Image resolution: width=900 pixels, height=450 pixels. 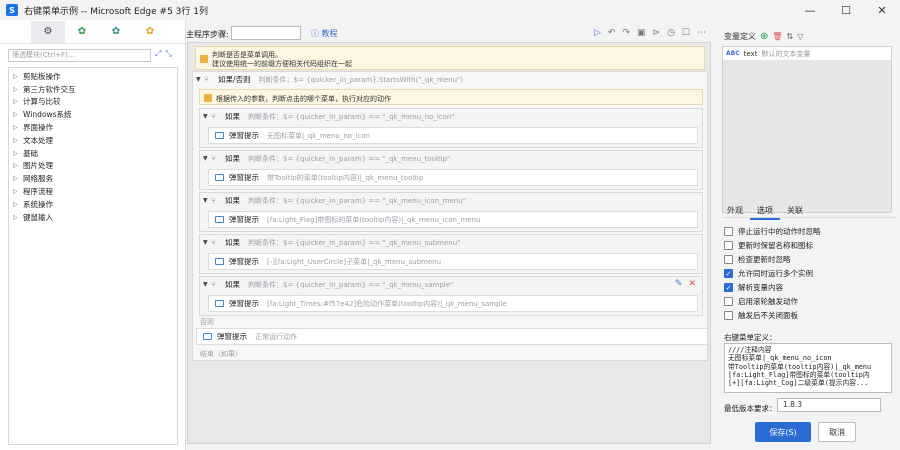 I want to click on tree-item: ▷ 键鼠输入, so click(x=93, y=217).